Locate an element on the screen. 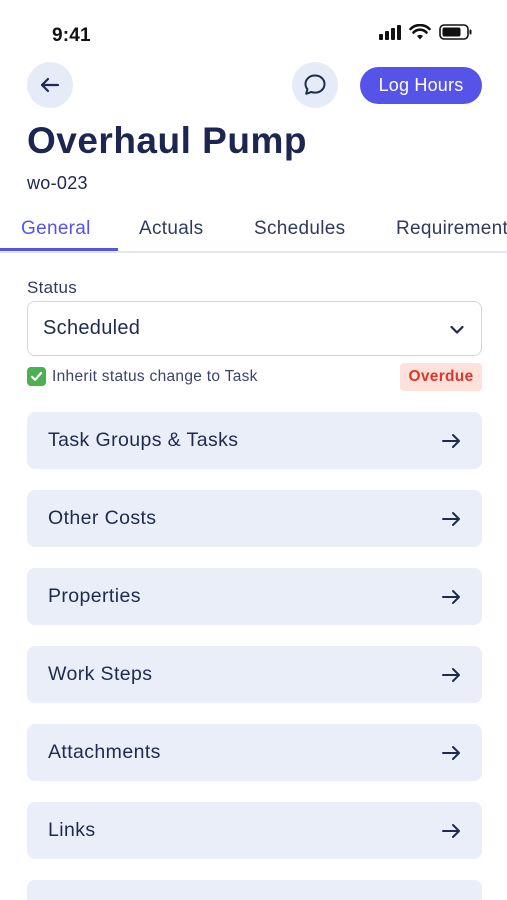 This screenshot has height=900, width=507. section-attachments: Attachments is located at coordinates (254, 752).